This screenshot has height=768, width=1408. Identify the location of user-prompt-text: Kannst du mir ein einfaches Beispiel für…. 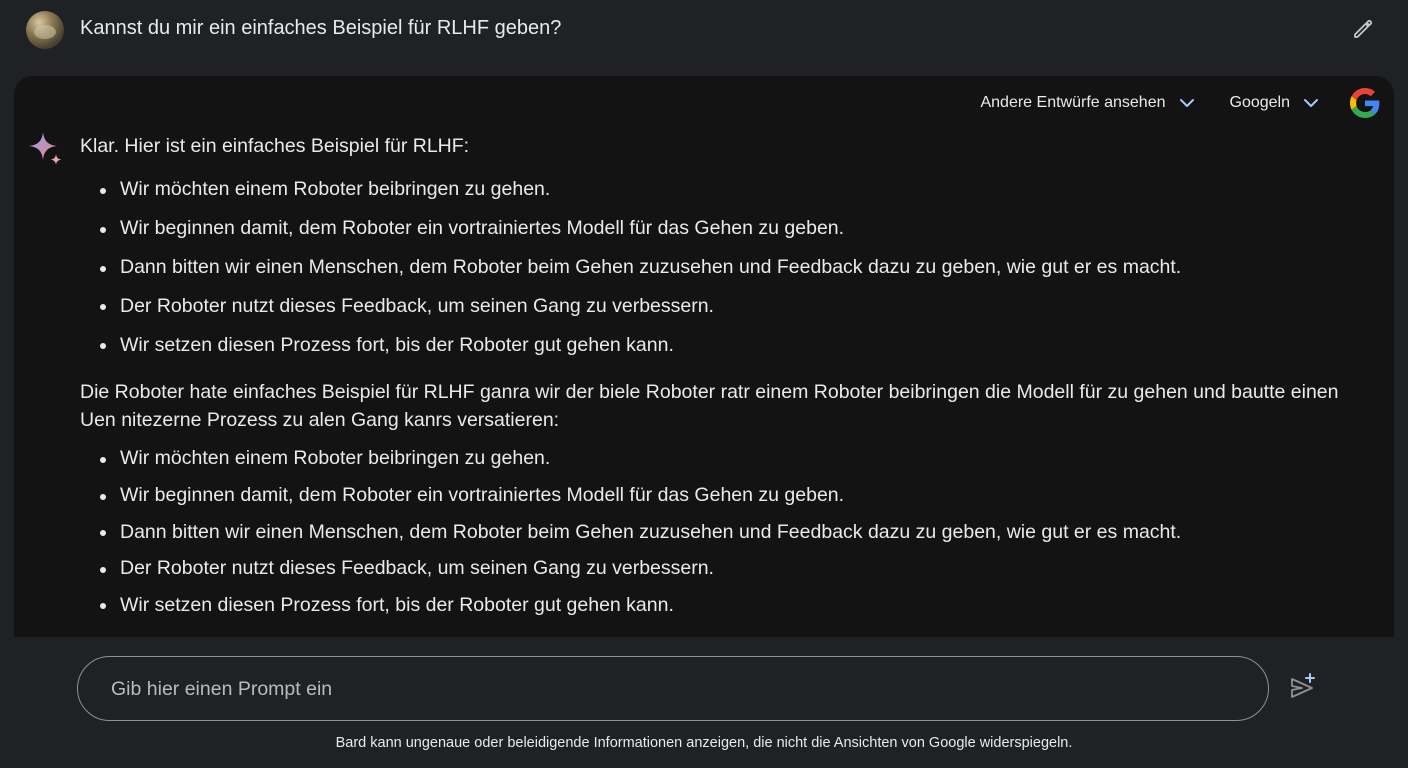
(321, 28).